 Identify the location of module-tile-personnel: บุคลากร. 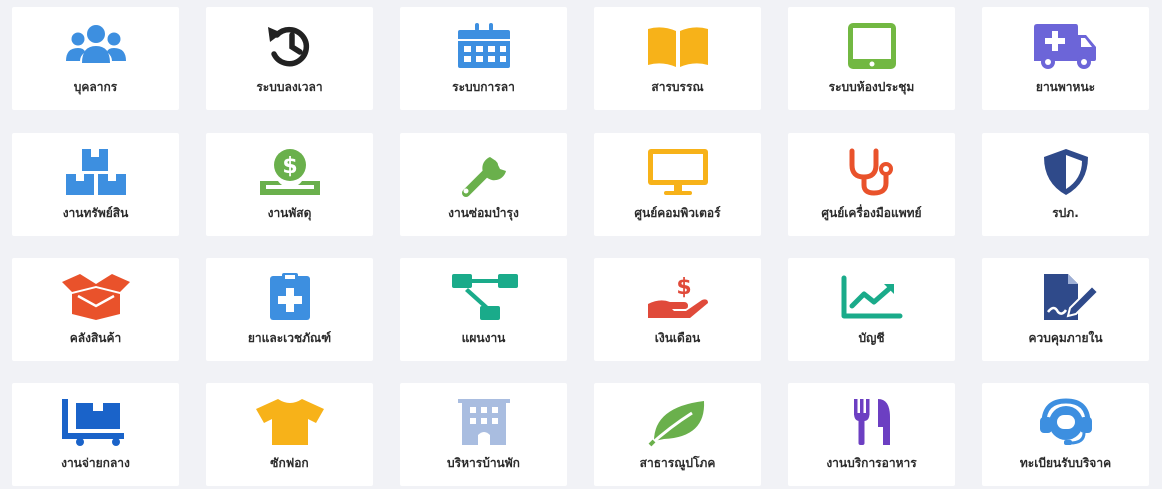
(95, 58).